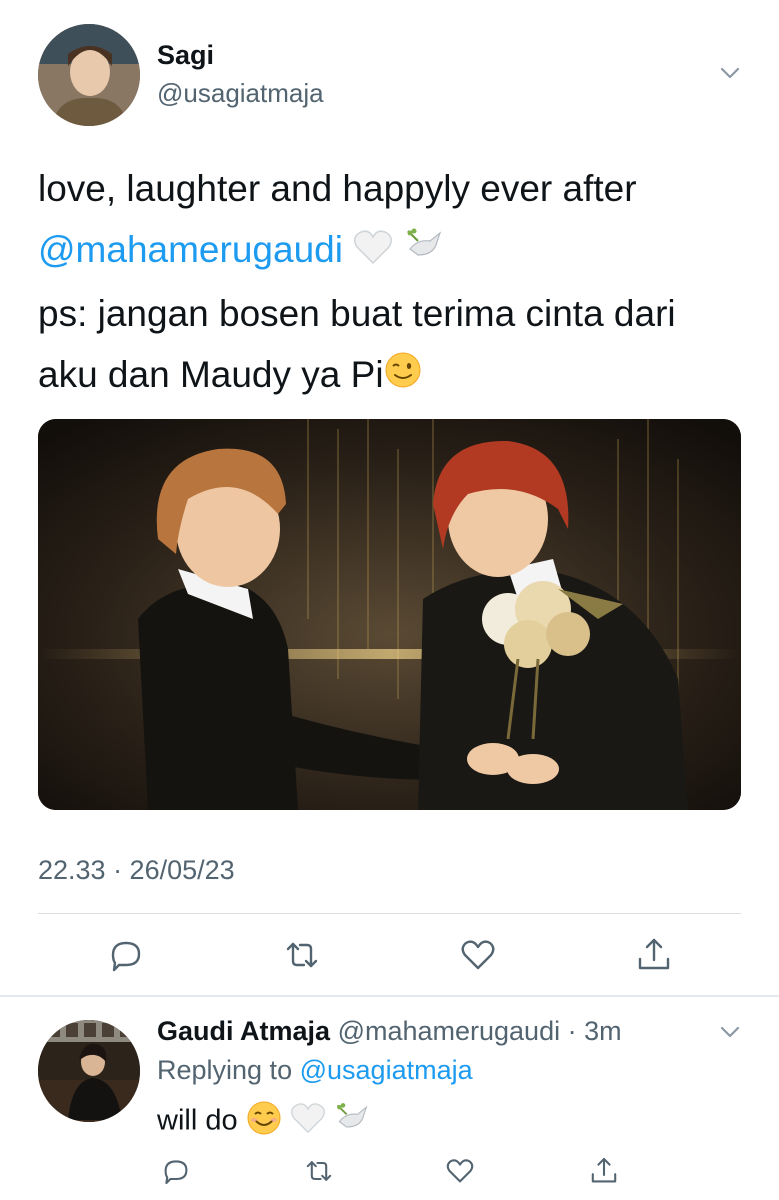 Image resolution: width=779 pixels, height=1200 pixels. I want to click on reply-text: will do, so click(263, 1122).